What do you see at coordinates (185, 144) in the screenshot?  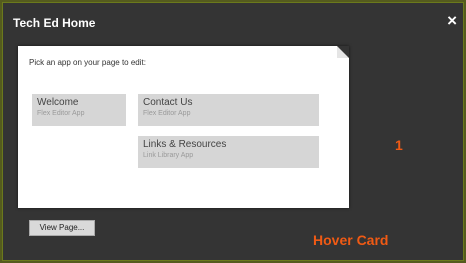 I see `app-name: Links & Resources` at bounding box center [185, 144].